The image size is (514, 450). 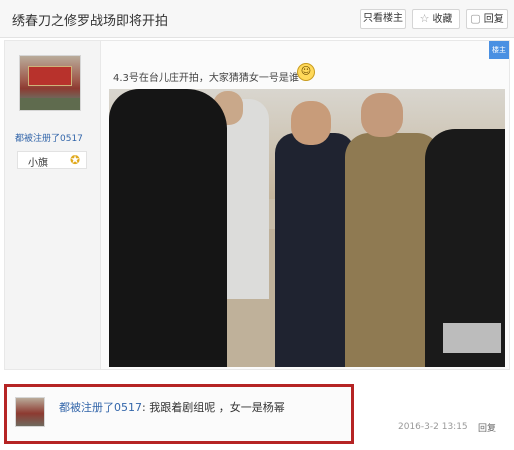 What do you see at coordinates (487, 427) in the screenshot?
I see `reply-link: 回复` at bounding box center [487, 427].